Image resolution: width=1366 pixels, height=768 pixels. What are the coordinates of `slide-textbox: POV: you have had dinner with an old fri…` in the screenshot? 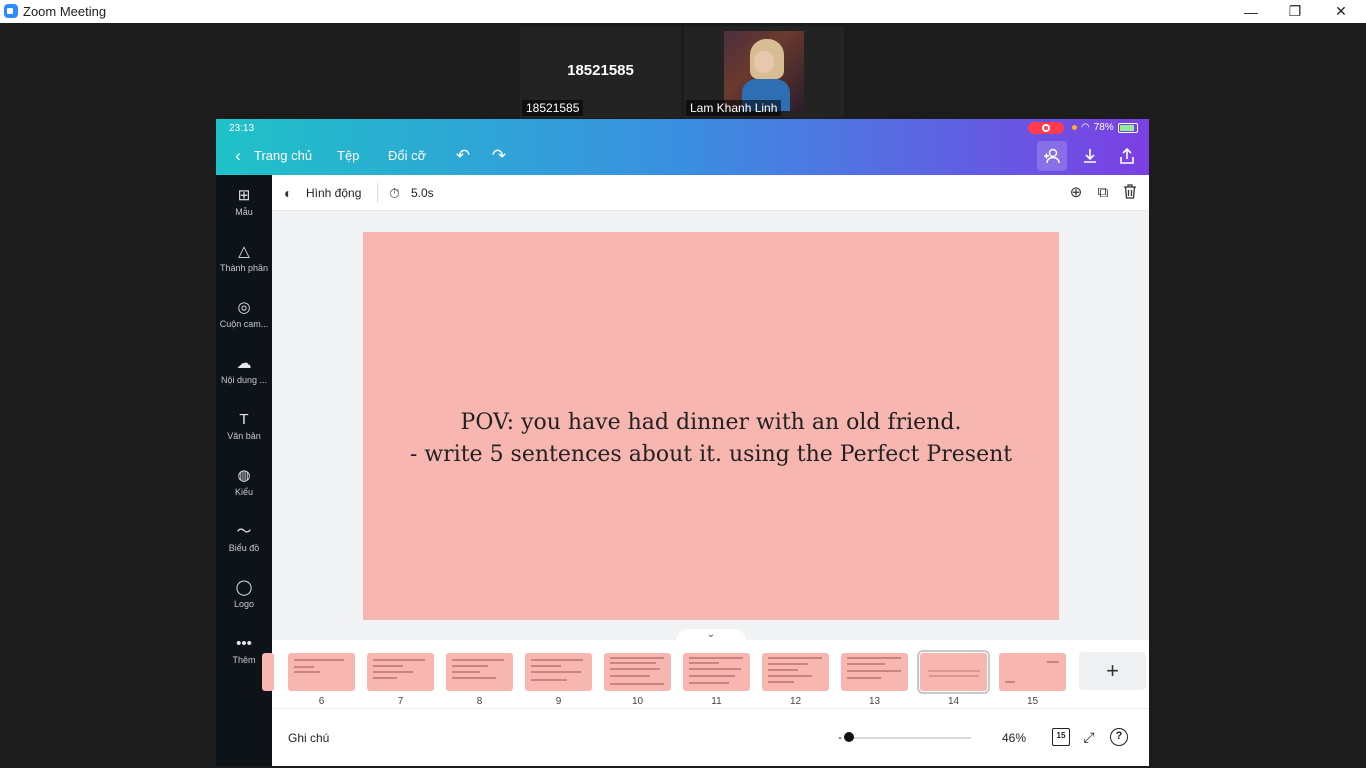 It's located at (711, 439).